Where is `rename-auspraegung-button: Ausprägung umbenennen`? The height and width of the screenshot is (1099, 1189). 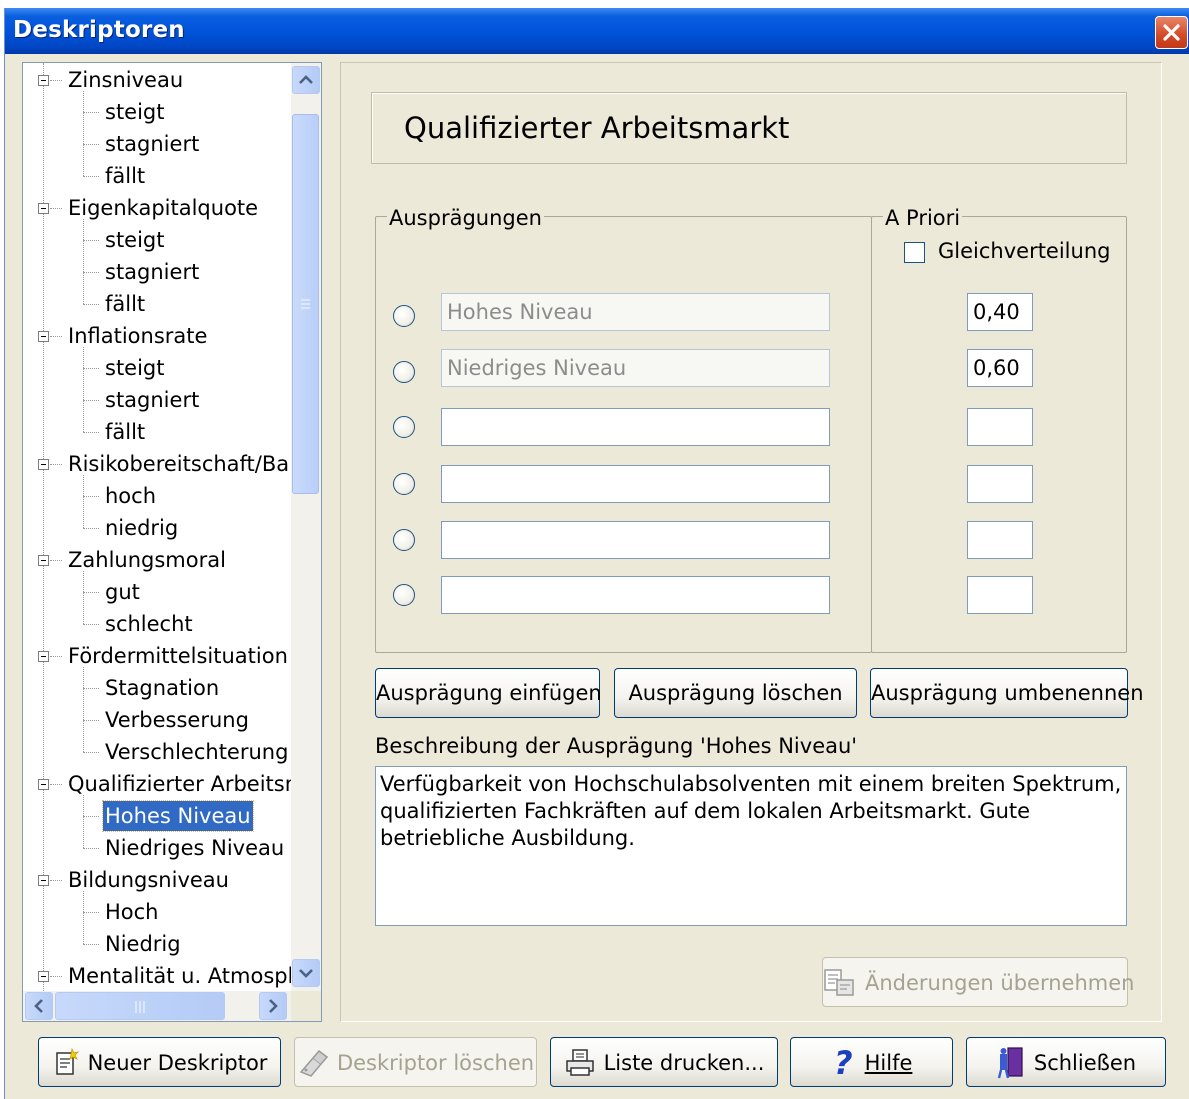
rename-auspraegung-button: Ausprägung umbenennen is located at coordinates (1007, 693).